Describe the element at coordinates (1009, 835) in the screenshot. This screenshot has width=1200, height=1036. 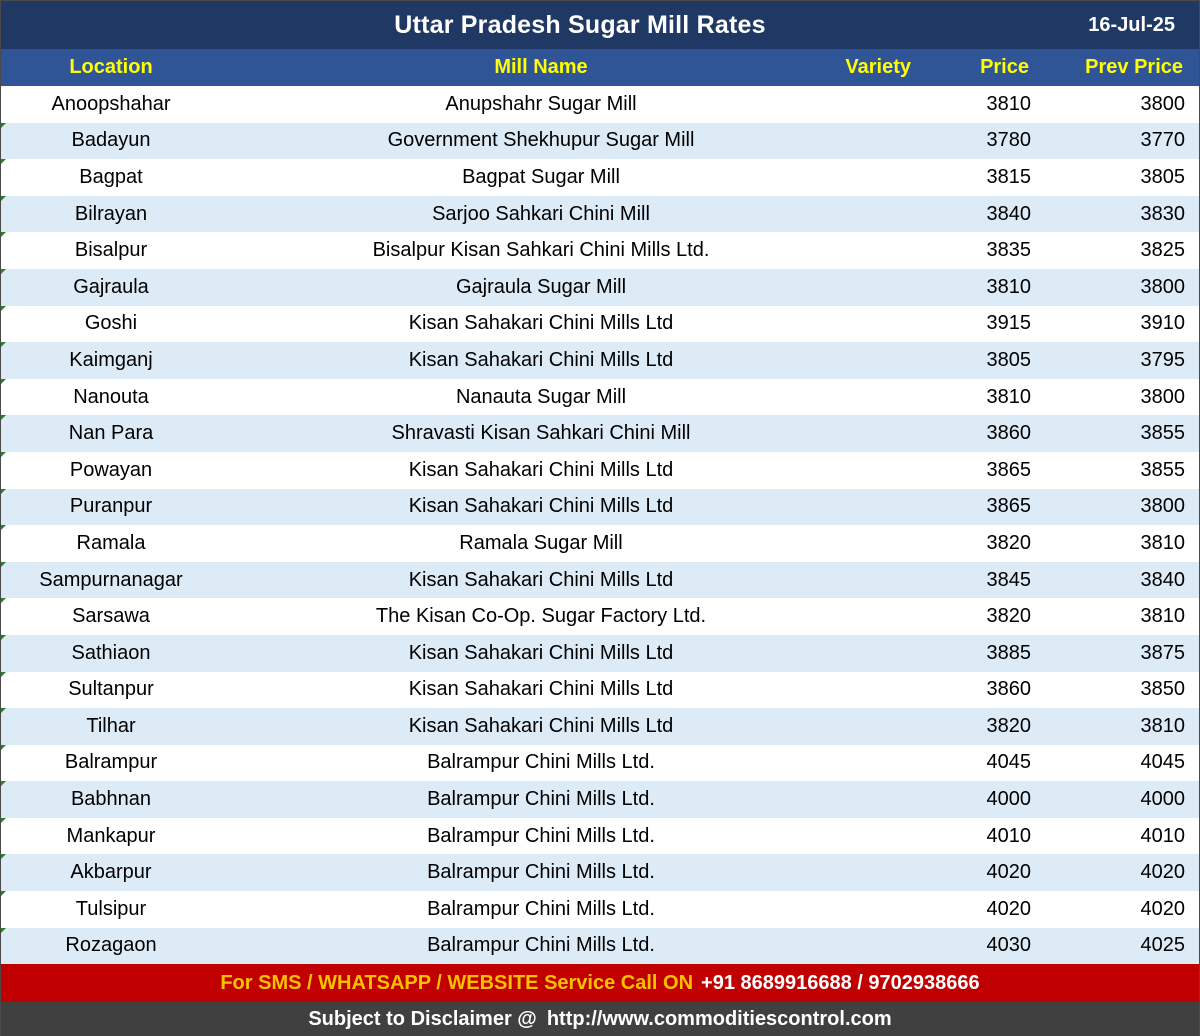
I see `price-cell: 4010` at that location.